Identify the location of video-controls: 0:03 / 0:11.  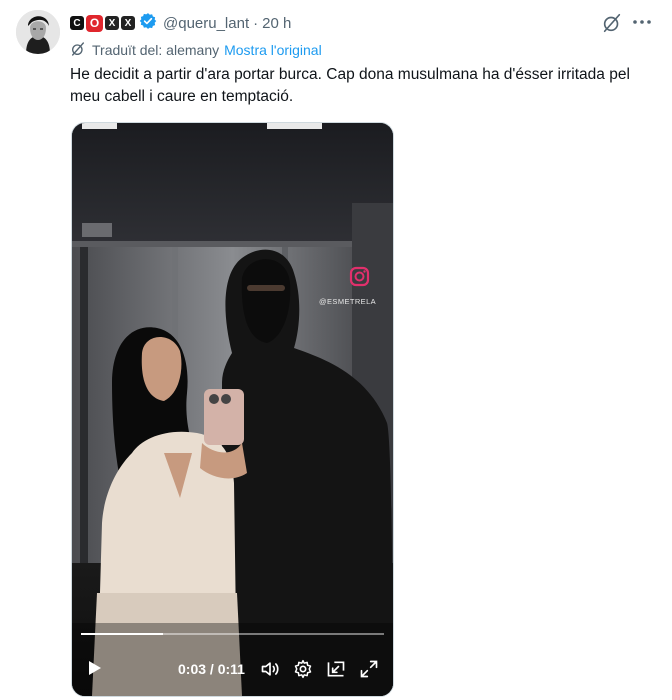
(232, 668).